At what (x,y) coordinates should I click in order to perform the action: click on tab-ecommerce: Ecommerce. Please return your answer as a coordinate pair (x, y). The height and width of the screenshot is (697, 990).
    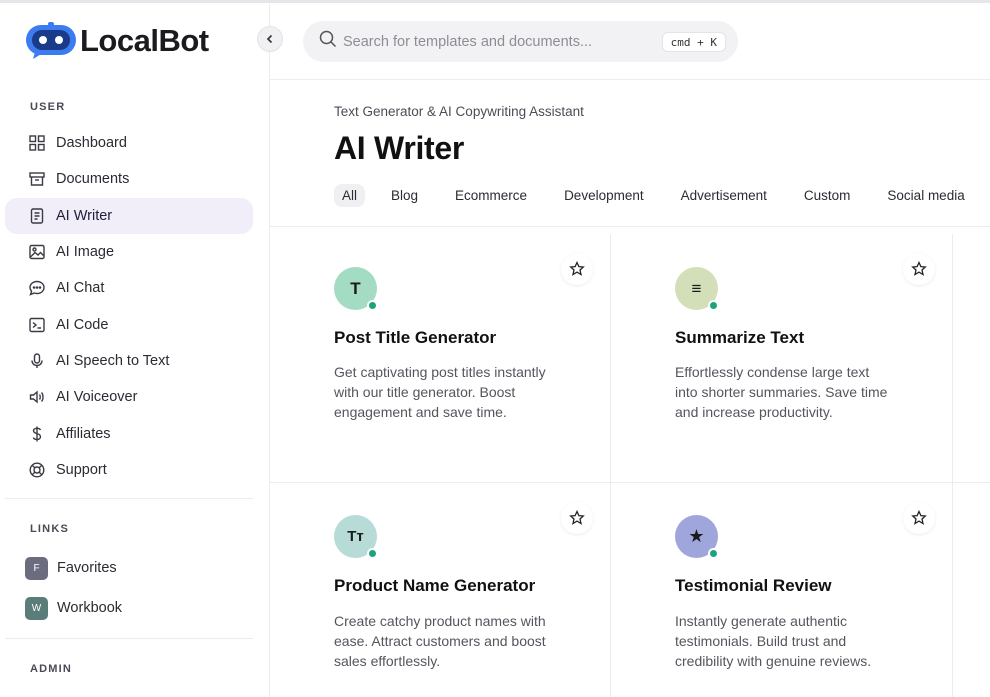
    Looking at the image, I should click on (491, 195).